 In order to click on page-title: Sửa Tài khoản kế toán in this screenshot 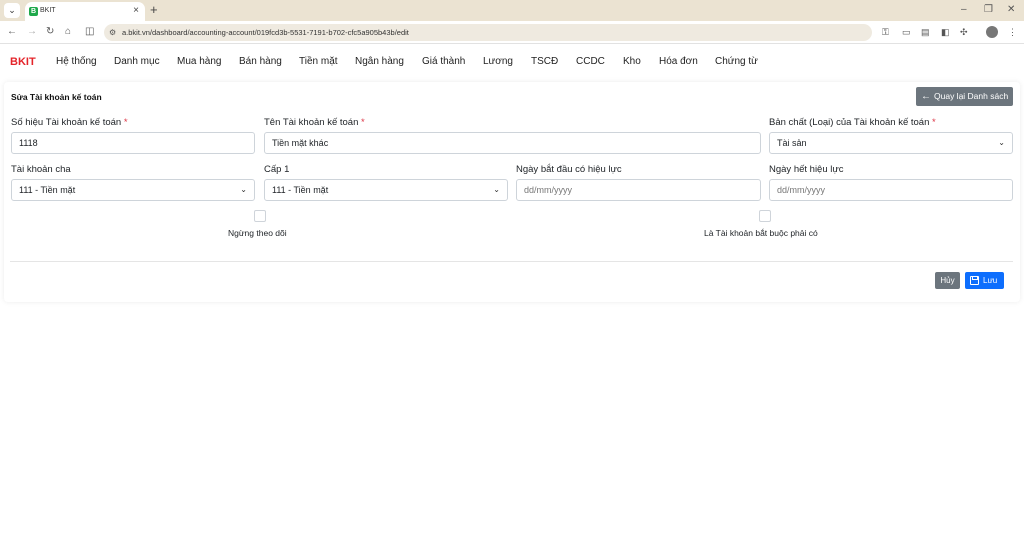, I will do `click(56, 97)`.